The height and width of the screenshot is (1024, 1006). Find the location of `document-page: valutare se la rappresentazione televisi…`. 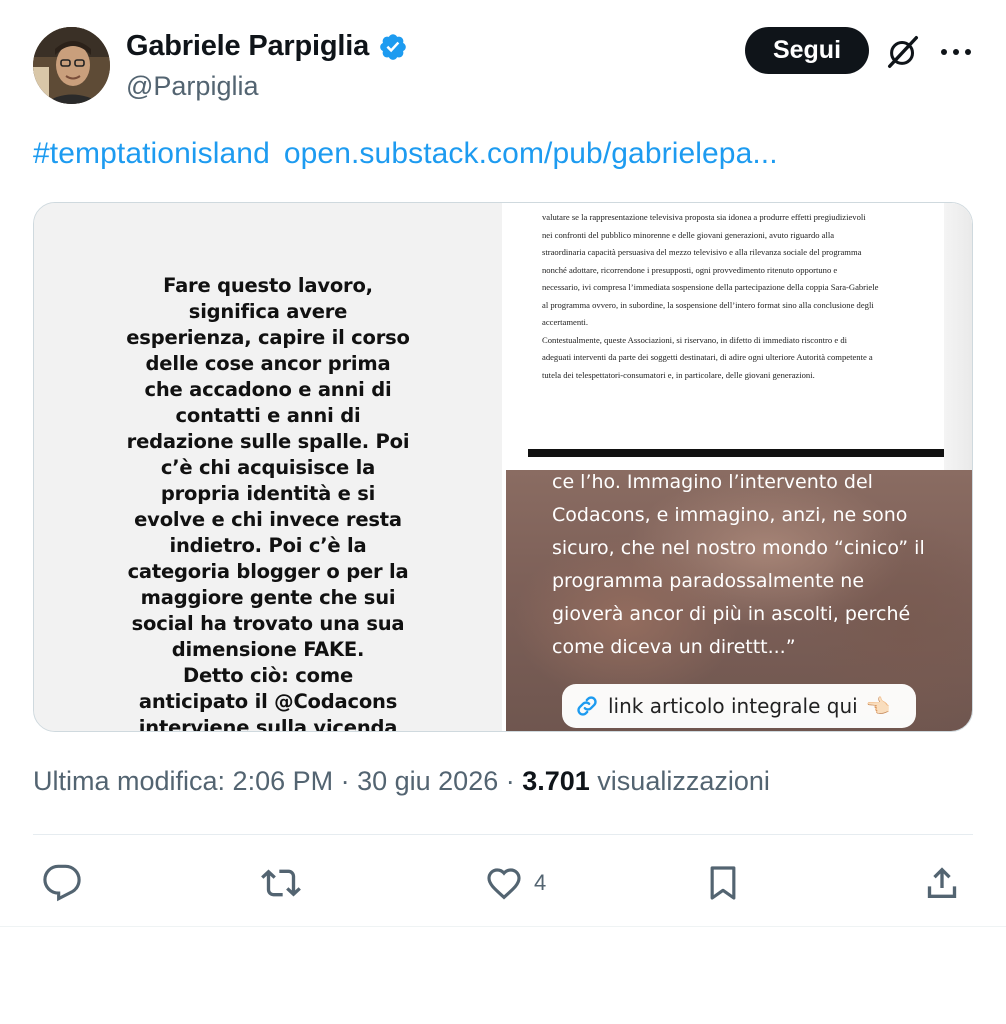

document-page: valutare se la rappresentazione televisi… is located at coordinates (736, 323).